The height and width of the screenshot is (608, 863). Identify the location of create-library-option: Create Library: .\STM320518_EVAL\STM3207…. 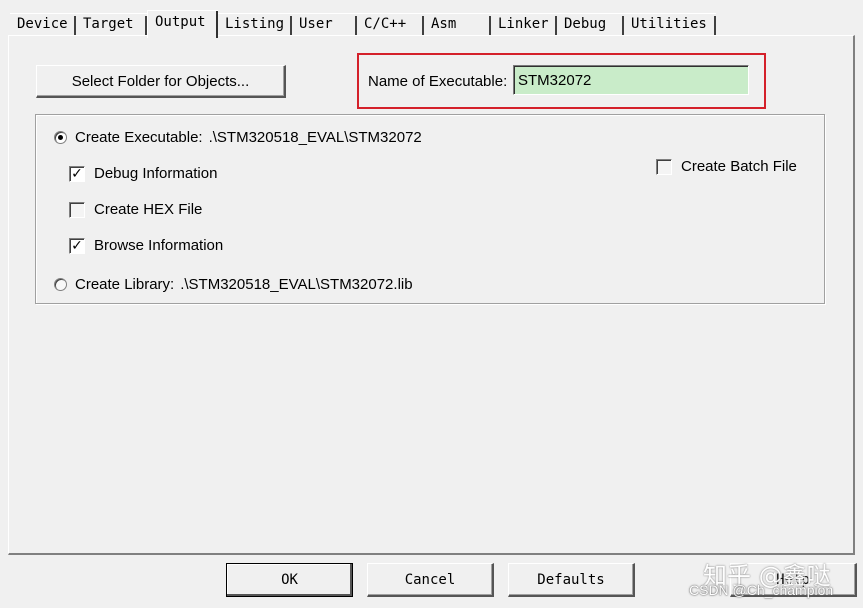
(233, 284).